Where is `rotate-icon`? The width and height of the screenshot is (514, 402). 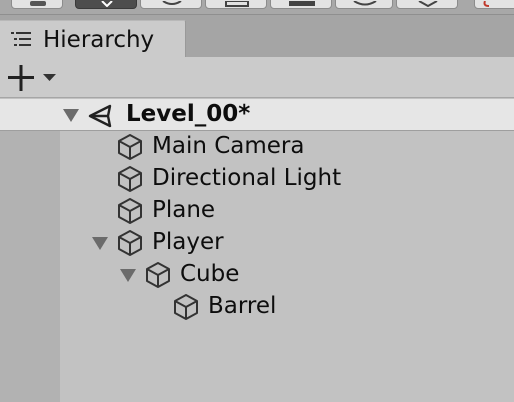
rotate-icon is located at coordinates (172, 3).